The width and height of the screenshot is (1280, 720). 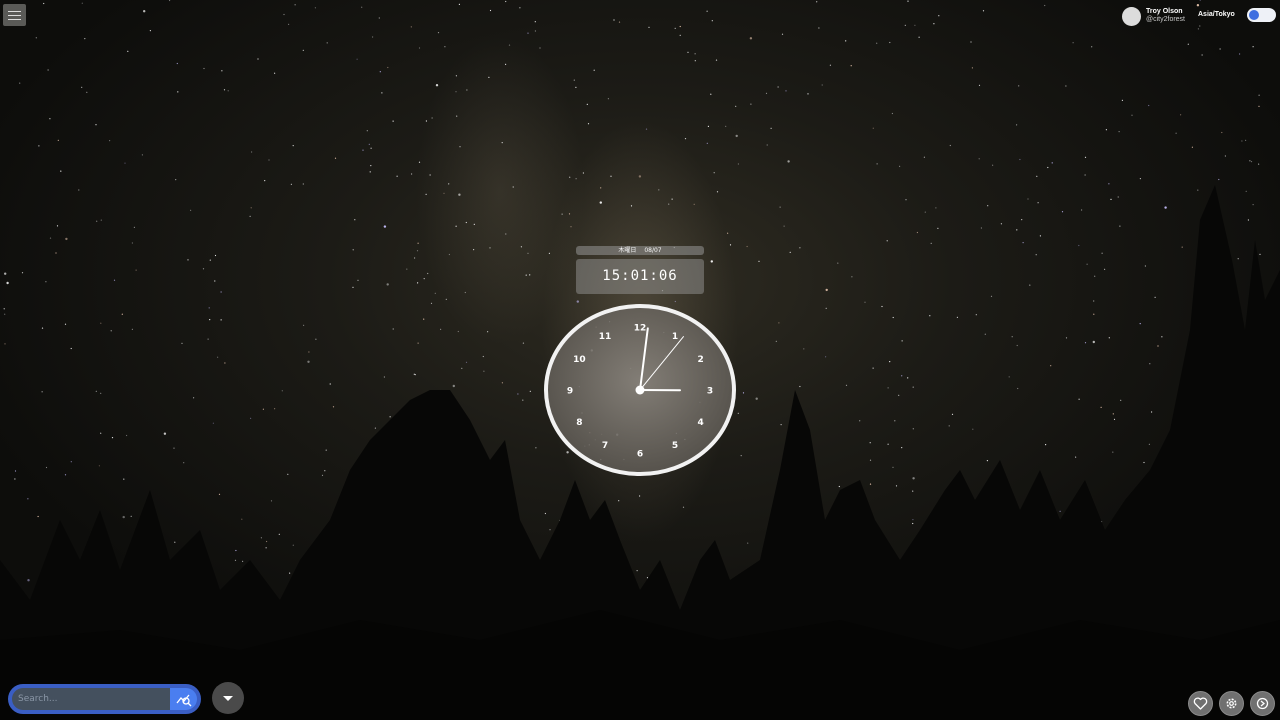 What do you see at coordinates (653, 250) in the screenshot?
I see `date-label: 08/07` at bounding box center [653, 250].